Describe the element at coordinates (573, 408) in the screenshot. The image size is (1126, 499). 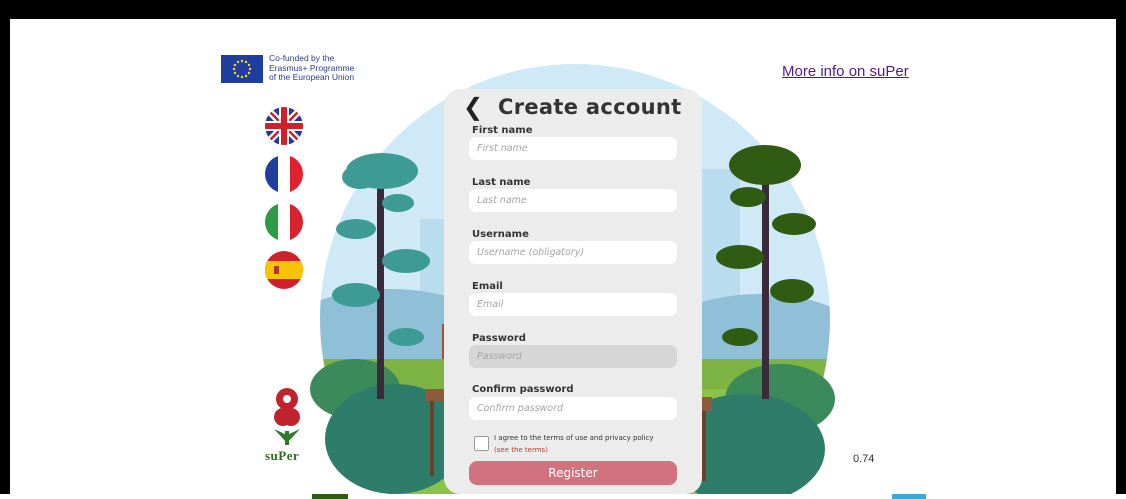
I see `confirm-password-input` at that location.